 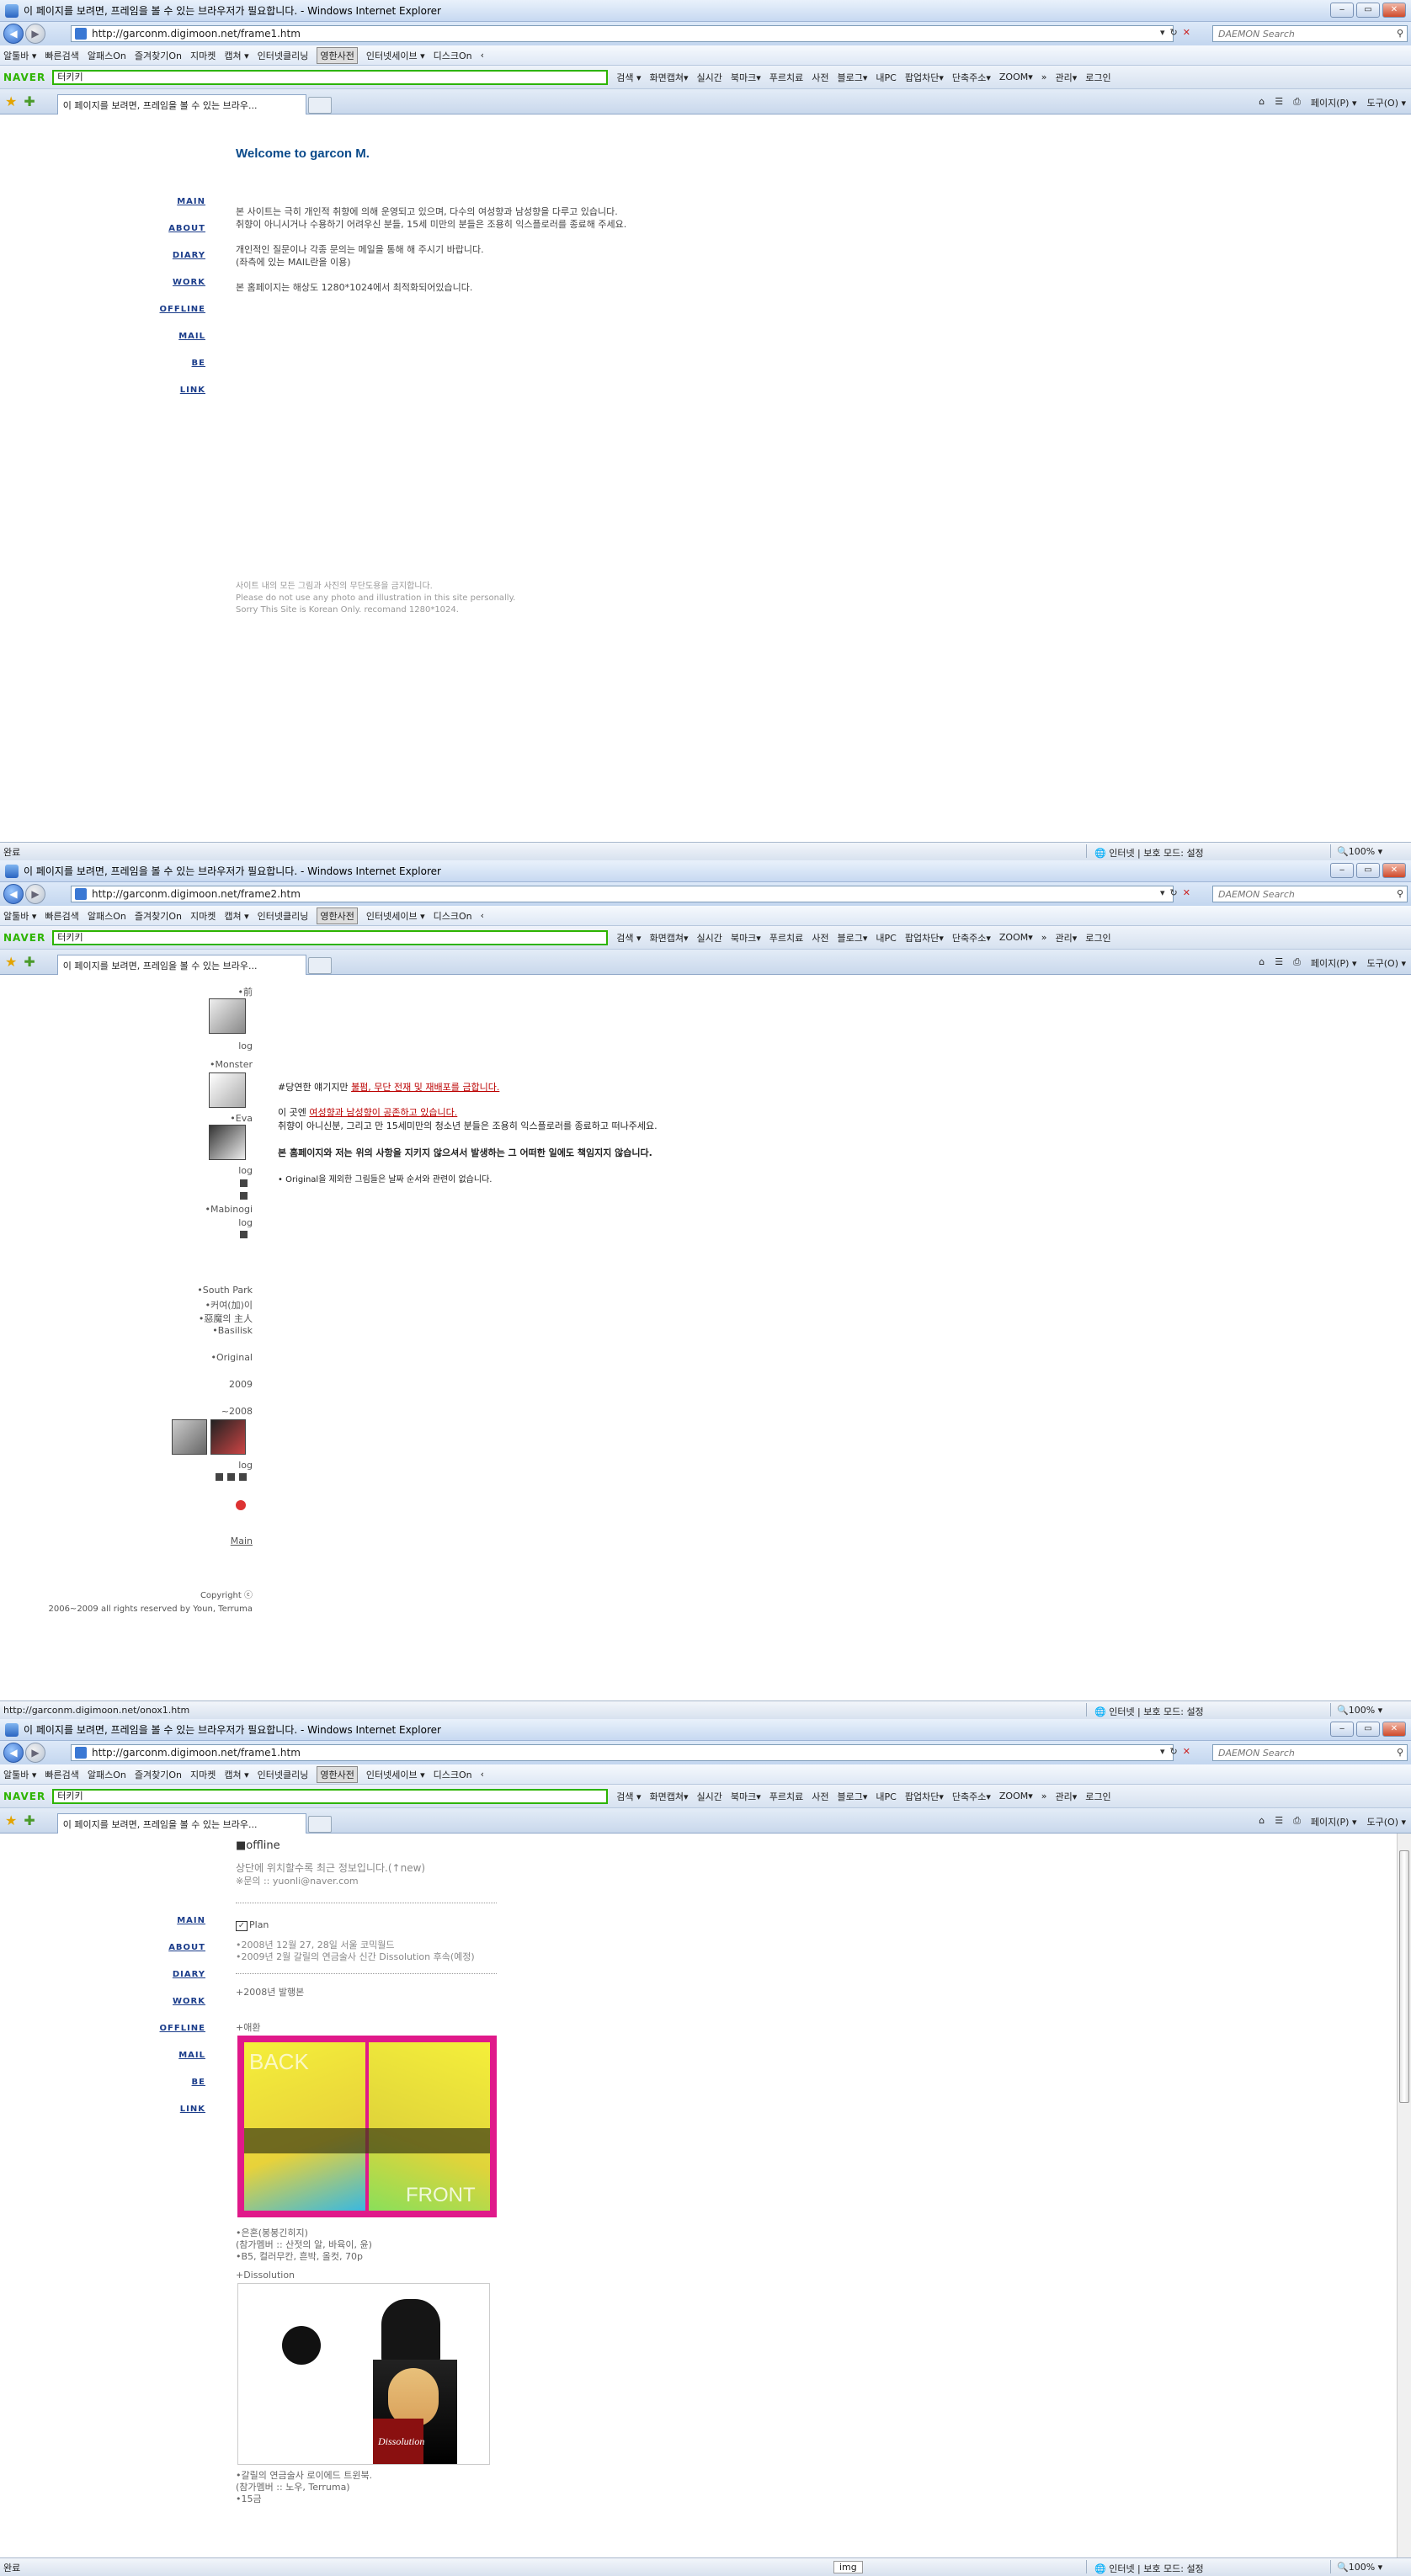 What do you see at coordinates (1368, 1729) in the screenshot?
I see `maximize-button: ▭` at bounding box center [1368, 1729].